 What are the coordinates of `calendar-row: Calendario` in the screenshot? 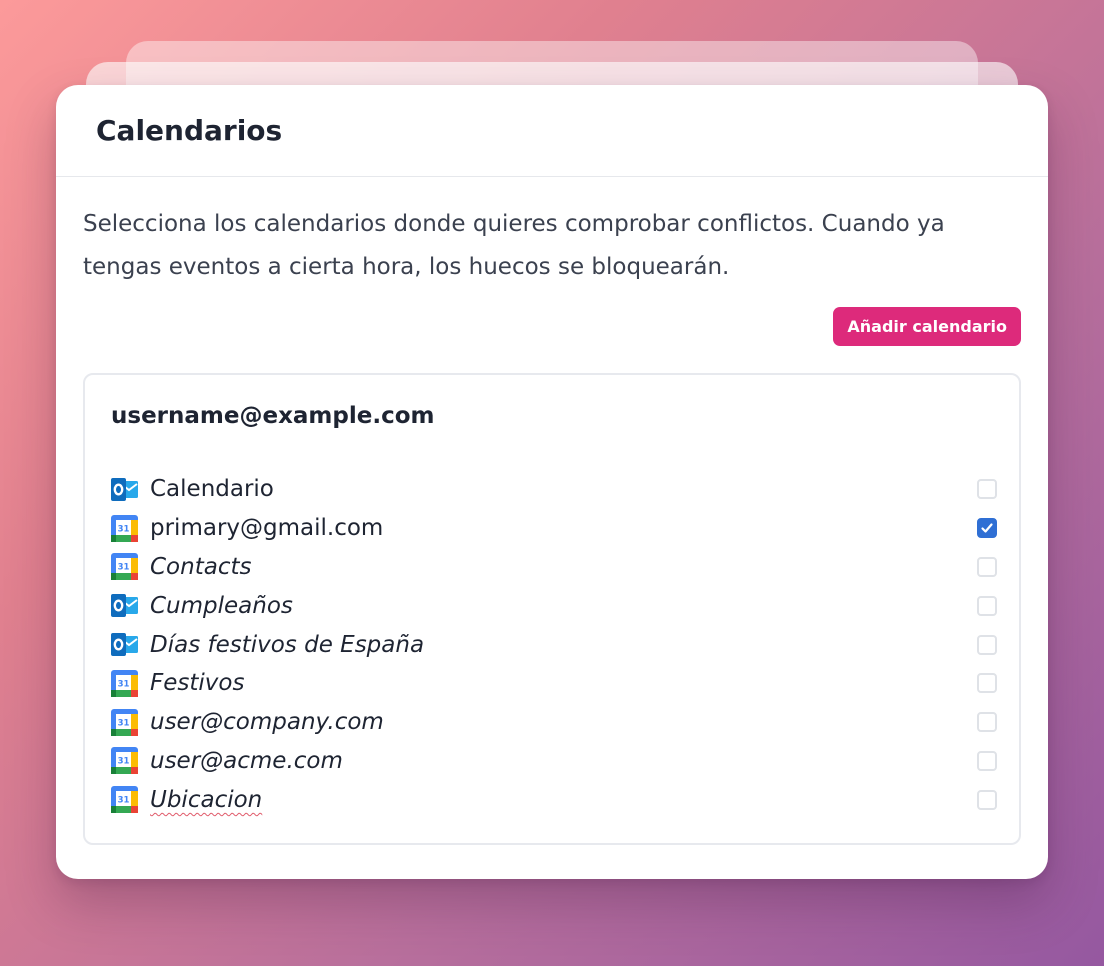 It's located at (554, 489).